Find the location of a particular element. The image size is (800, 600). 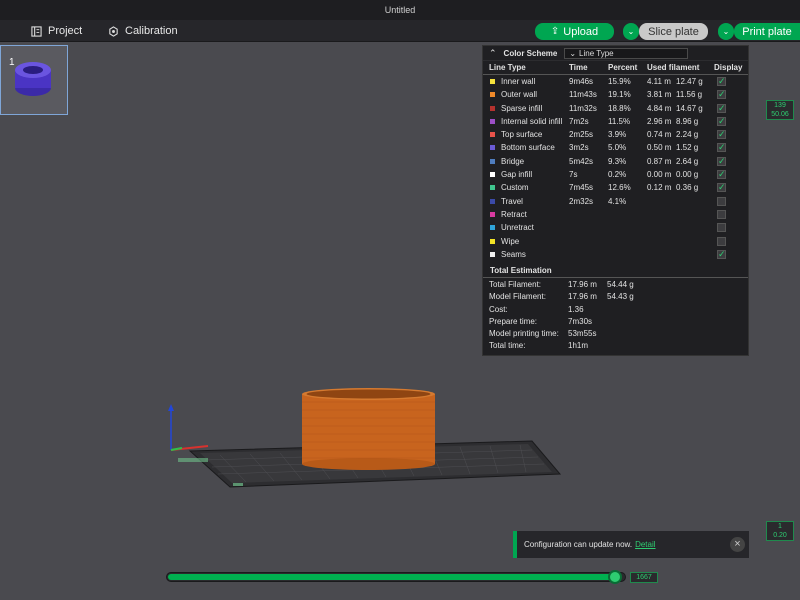

line-type-percent: 18.8% is located at coordinates (619, 108).